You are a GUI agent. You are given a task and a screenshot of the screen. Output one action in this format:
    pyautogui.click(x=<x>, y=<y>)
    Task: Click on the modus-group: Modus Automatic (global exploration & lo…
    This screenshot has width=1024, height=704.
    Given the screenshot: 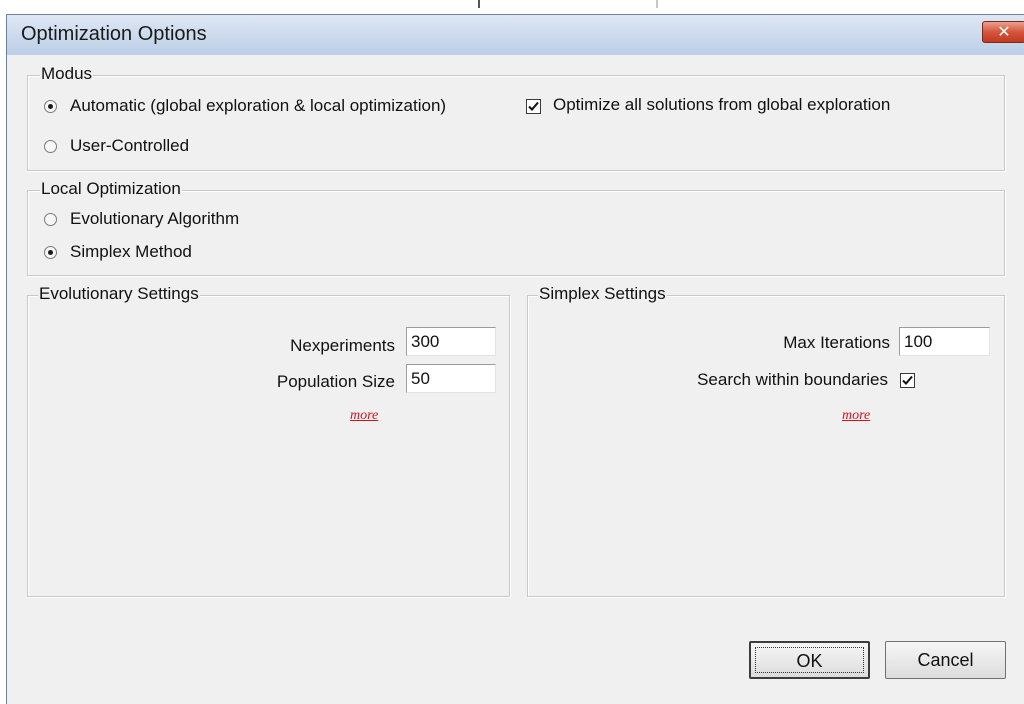 What is the action you would take?
    pyautogui.click(x=516, y=117)
    